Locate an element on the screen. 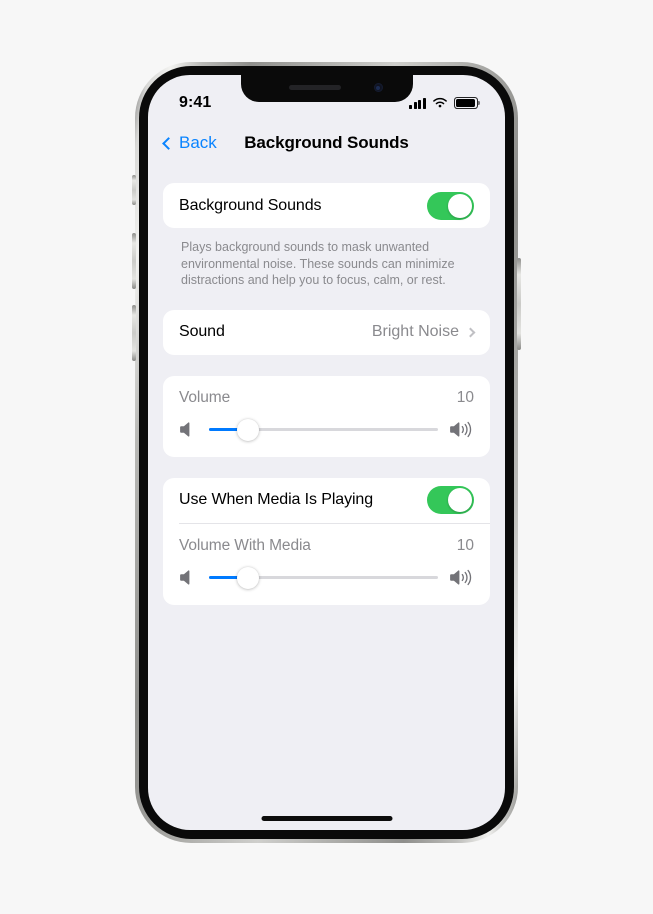 The width and height of the screenshot is (653, 914). sound-value-group: Bright Noise is located at coordinates (423, 332).